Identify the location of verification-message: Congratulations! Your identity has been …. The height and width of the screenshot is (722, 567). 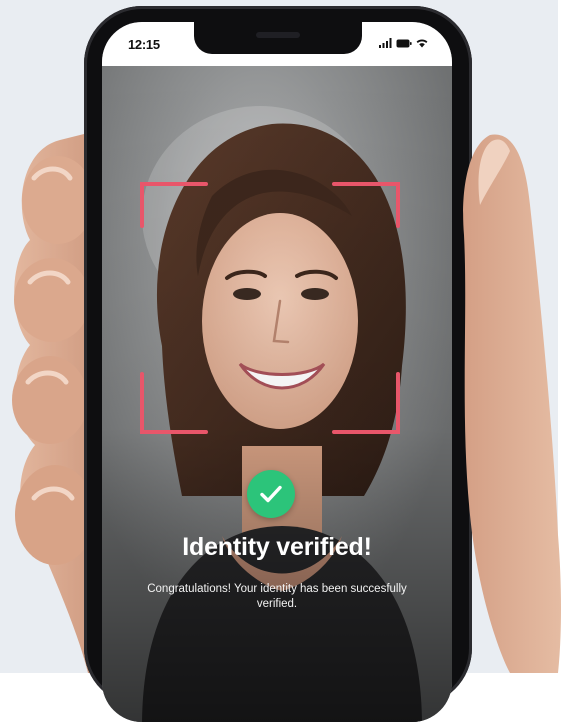
(277, 596).